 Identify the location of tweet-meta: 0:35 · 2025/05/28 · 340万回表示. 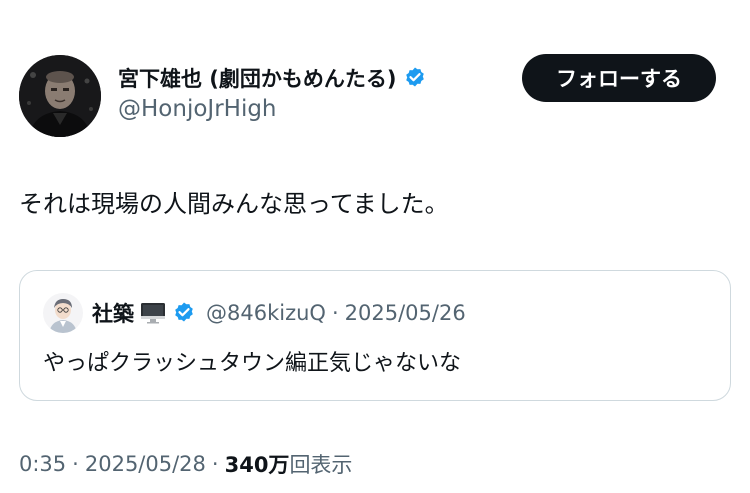
(185, 464).